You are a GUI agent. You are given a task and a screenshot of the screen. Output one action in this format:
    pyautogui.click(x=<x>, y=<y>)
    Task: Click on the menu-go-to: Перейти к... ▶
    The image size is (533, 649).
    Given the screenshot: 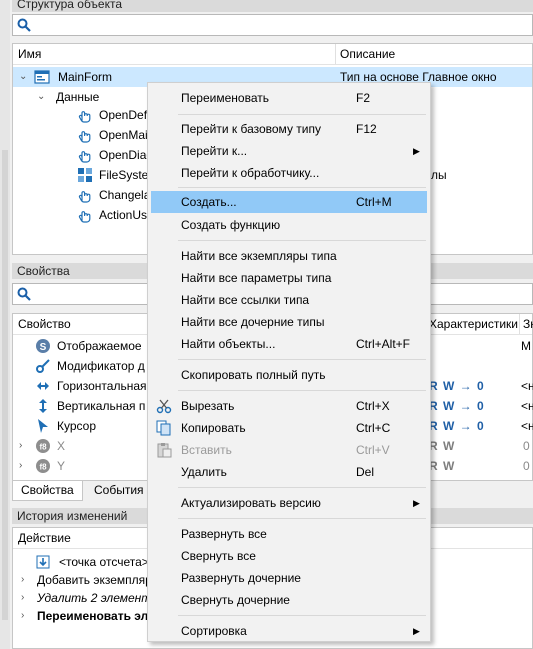 What is the action you would take?
    pyautogui.click(x=289, y=151)
    